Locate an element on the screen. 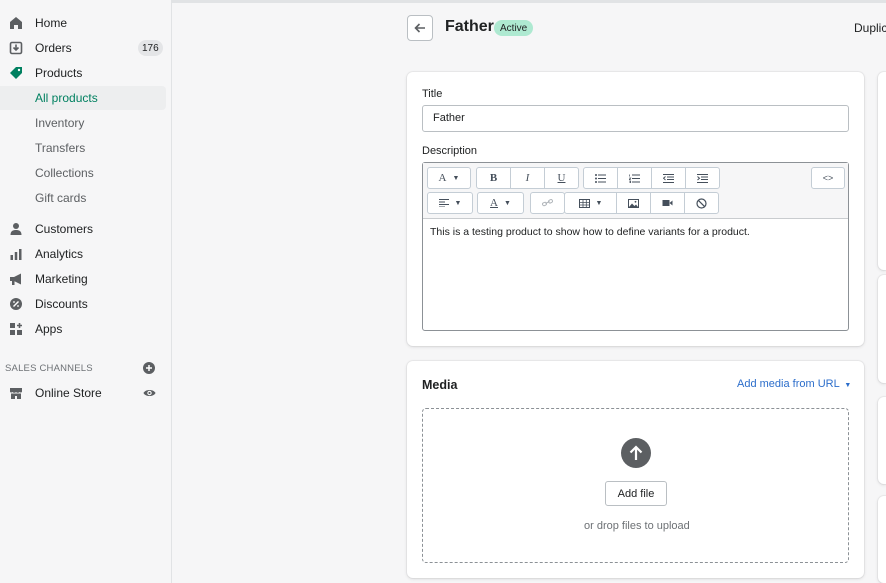  upload-icon is located at coordinates (636, 453).